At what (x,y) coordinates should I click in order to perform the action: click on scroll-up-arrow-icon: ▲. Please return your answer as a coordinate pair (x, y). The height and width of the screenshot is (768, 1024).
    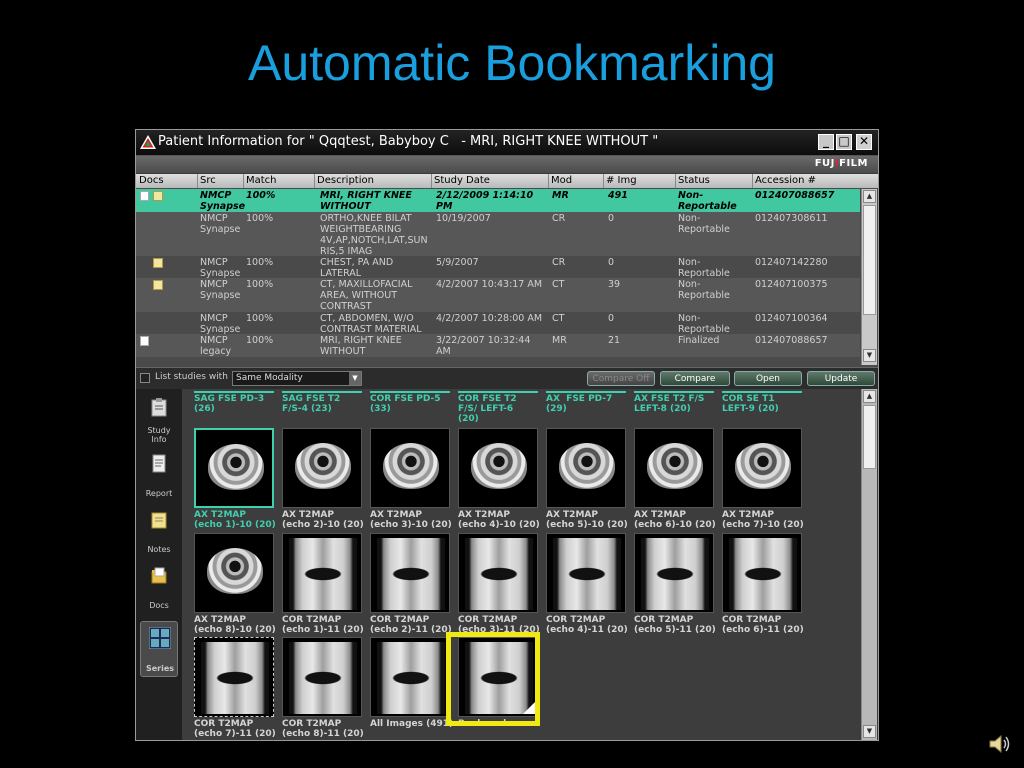
    Looking at the image, I should click on (869, 196).